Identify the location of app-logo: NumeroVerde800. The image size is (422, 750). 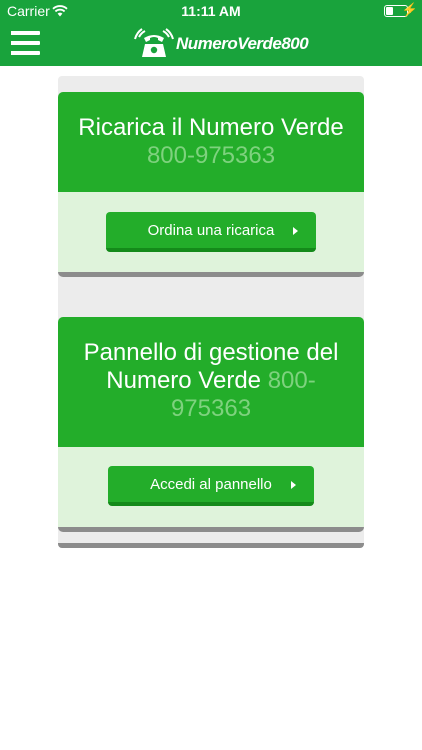
(221, 44).